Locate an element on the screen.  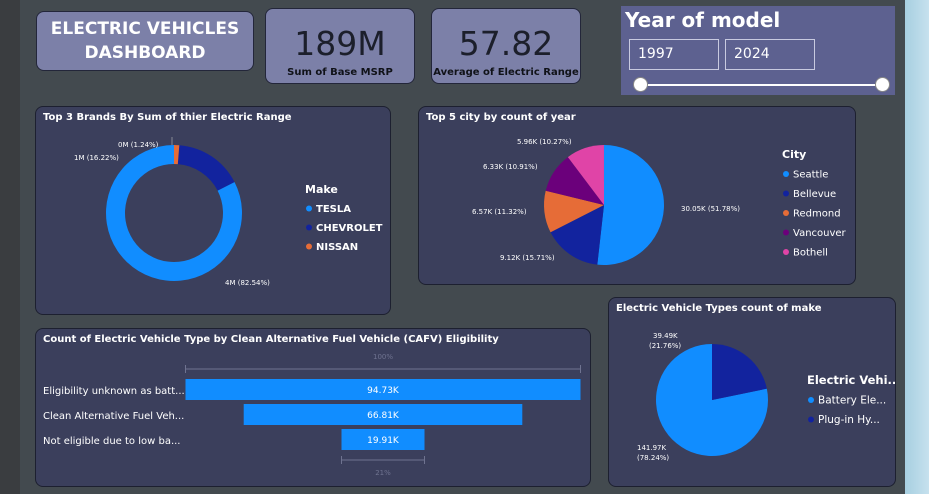
ev-types-legend-marker-plug-in-hy is located at coordinates (811, 419).